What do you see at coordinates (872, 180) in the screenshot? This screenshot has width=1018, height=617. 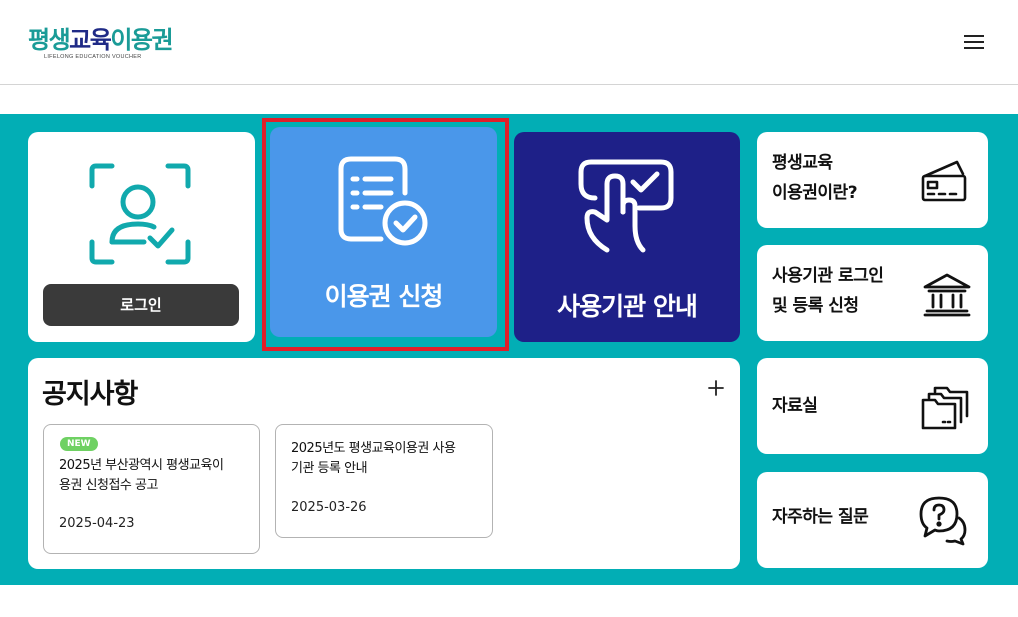 I see `side-card-voucher-info: 평생교육 이용권이란?` at bounding box center [872, 180].